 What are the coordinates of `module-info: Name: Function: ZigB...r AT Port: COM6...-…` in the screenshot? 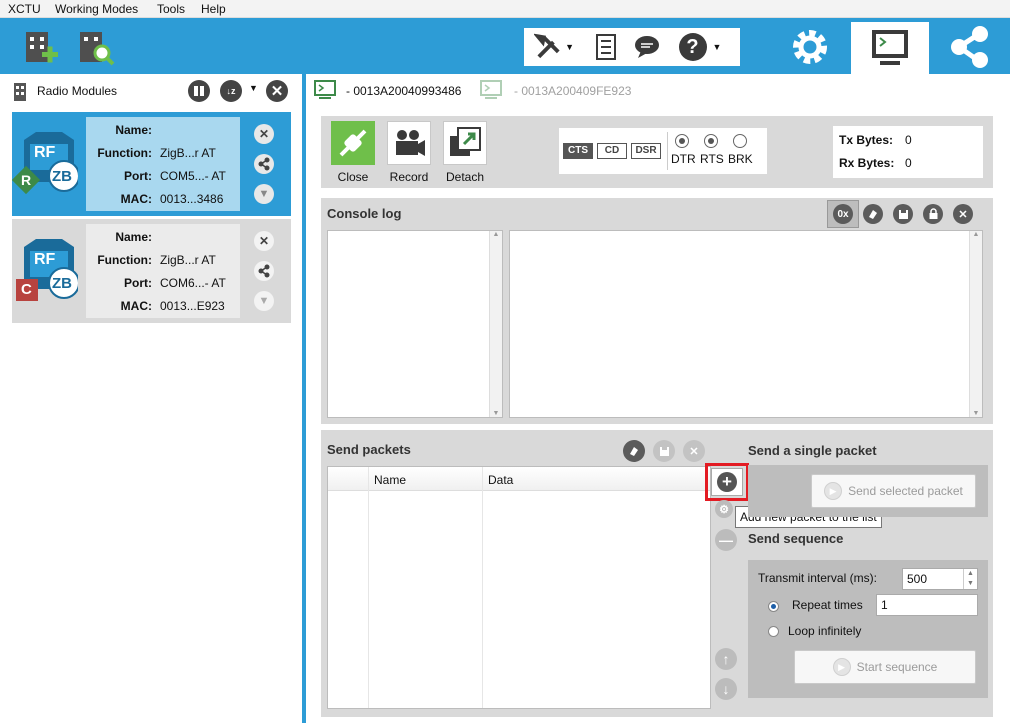 It's located at (163, 271).